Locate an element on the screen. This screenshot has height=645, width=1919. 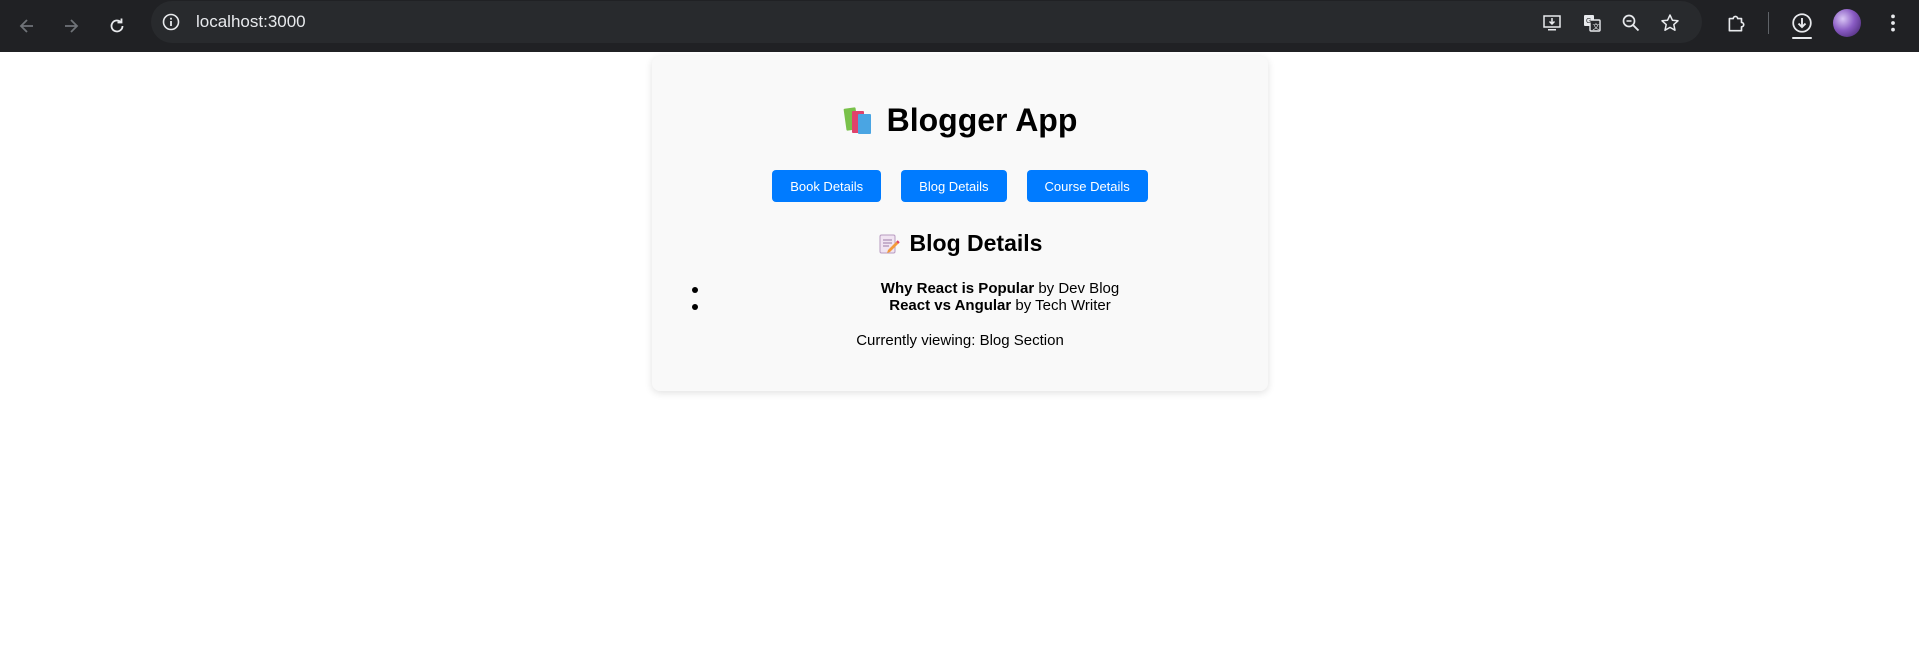
current-section-status: Currently viewing: Blog Section is located at coordinates (960, 340).